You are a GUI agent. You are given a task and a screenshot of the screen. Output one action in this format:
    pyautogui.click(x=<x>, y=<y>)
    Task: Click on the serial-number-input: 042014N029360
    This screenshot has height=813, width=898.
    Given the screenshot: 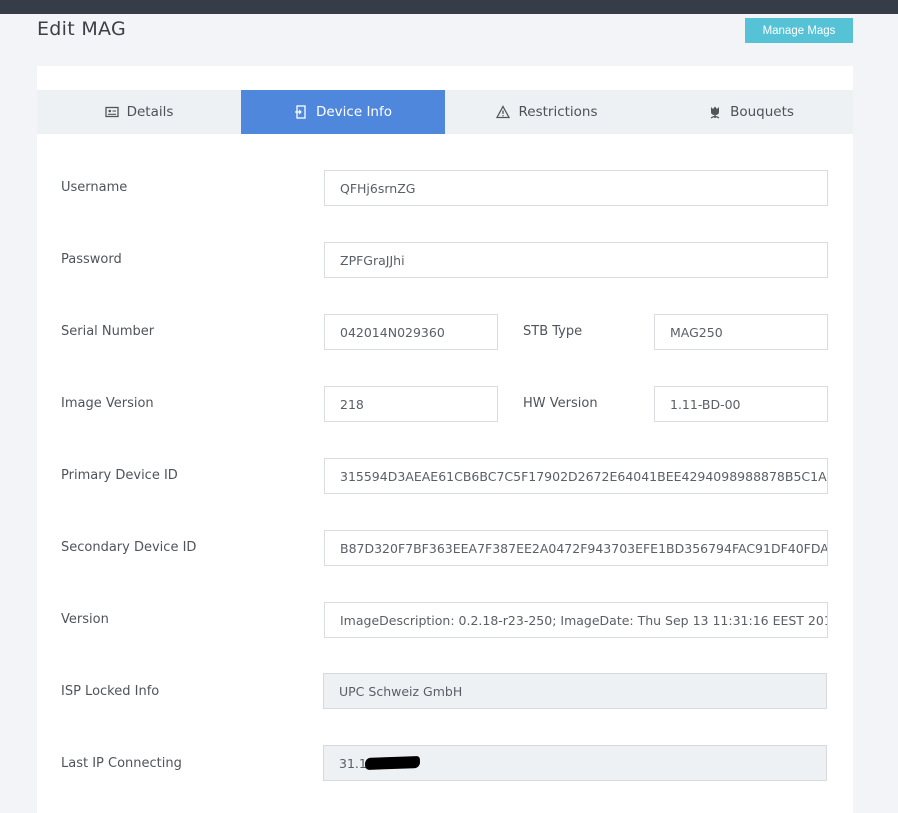 What is the action you would take?
    pyautogui.click(x=411, y=332)
    